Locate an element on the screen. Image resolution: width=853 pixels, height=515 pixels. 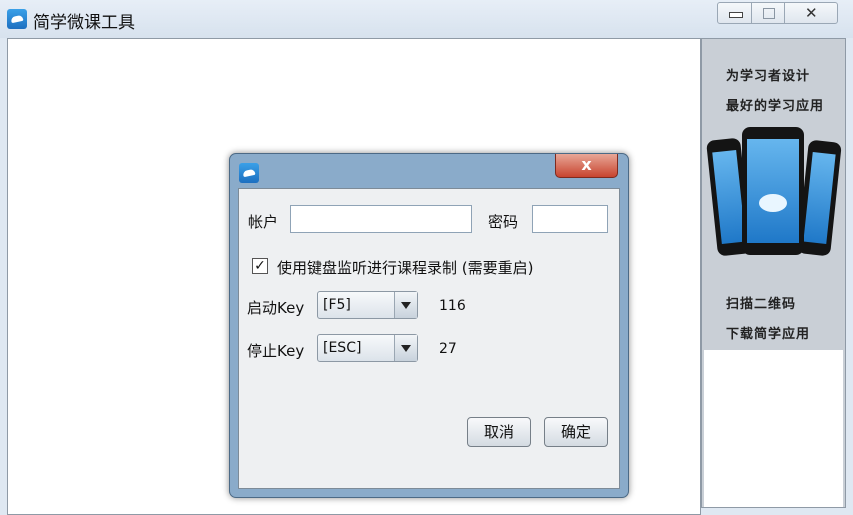
scan-line-2: 下载简学应用 is located at coordinates (768, 334).